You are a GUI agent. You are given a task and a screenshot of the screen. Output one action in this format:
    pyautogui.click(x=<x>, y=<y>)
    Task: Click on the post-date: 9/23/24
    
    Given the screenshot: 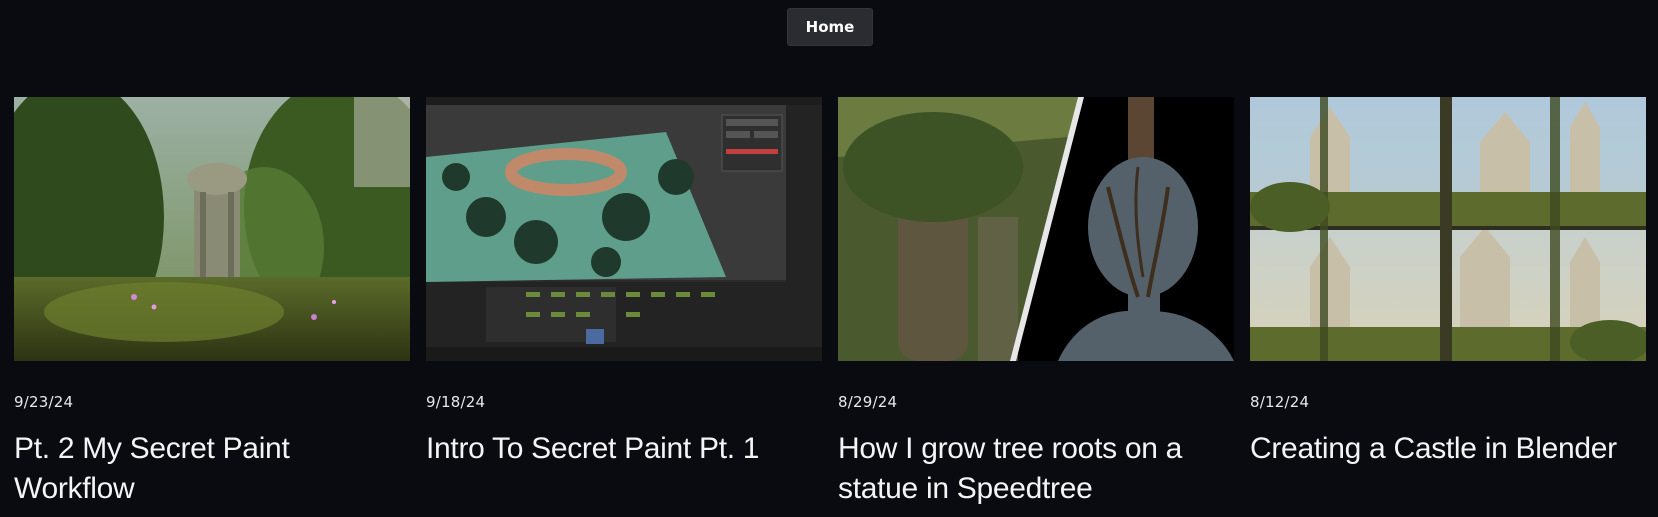 What is the action you would take?
    pyautogui.click(x=44, y=402)
    